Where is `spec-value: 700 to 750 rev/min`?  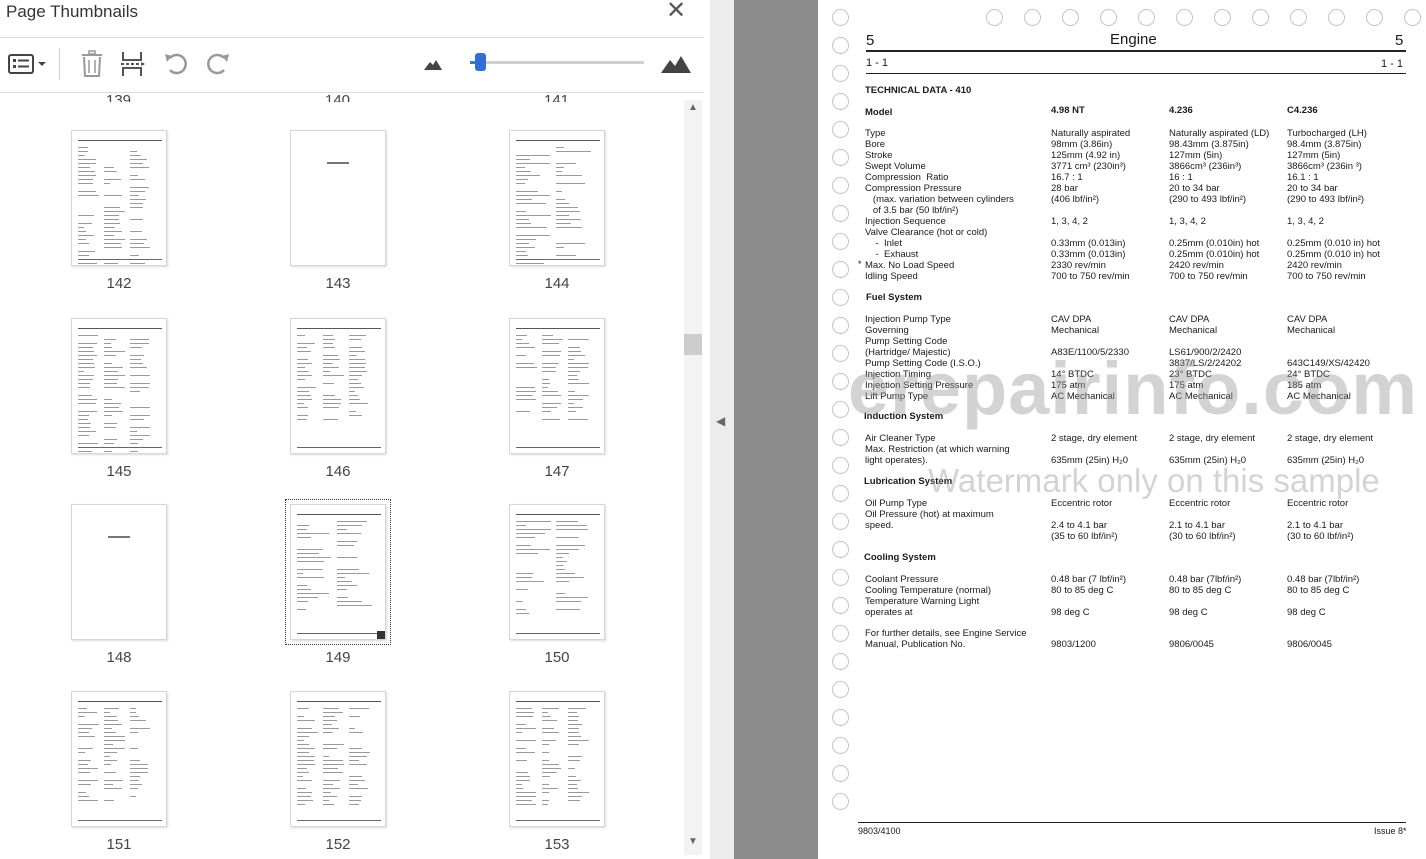 spec-value: 700 to 750 rev/min is located at coordinates (1090, 276).